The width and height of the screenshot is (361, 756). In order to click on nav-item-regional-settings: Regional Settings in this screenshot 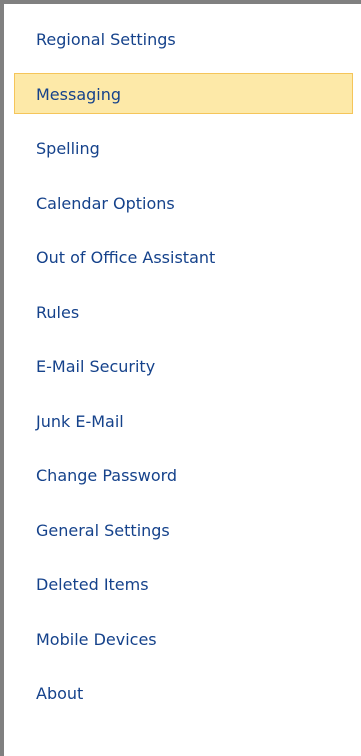, I will do `click(183, 38)`.